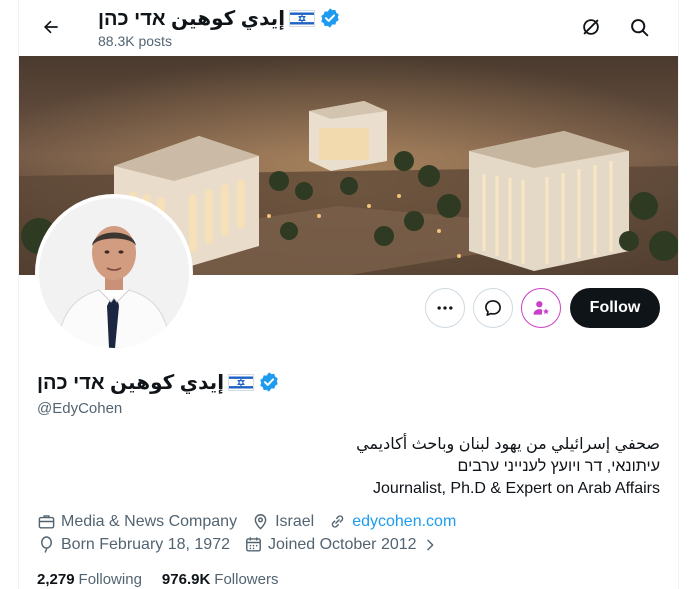 The image size is (698, 589). I want to click on follow-counts: 2,279 Following 976.9K Followers, so click(157, 579).